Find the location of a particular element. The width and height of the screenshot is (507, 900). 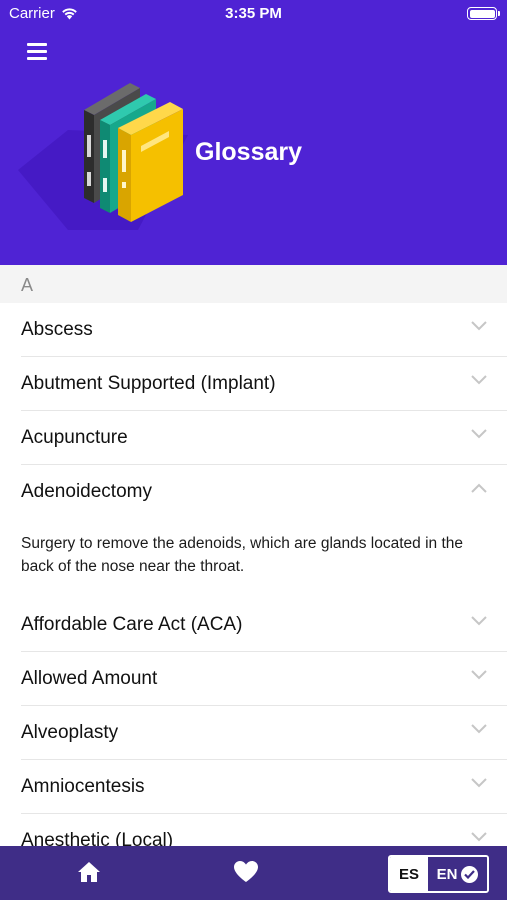

tab-bar: ES EN is located at coordinates (253, 873).